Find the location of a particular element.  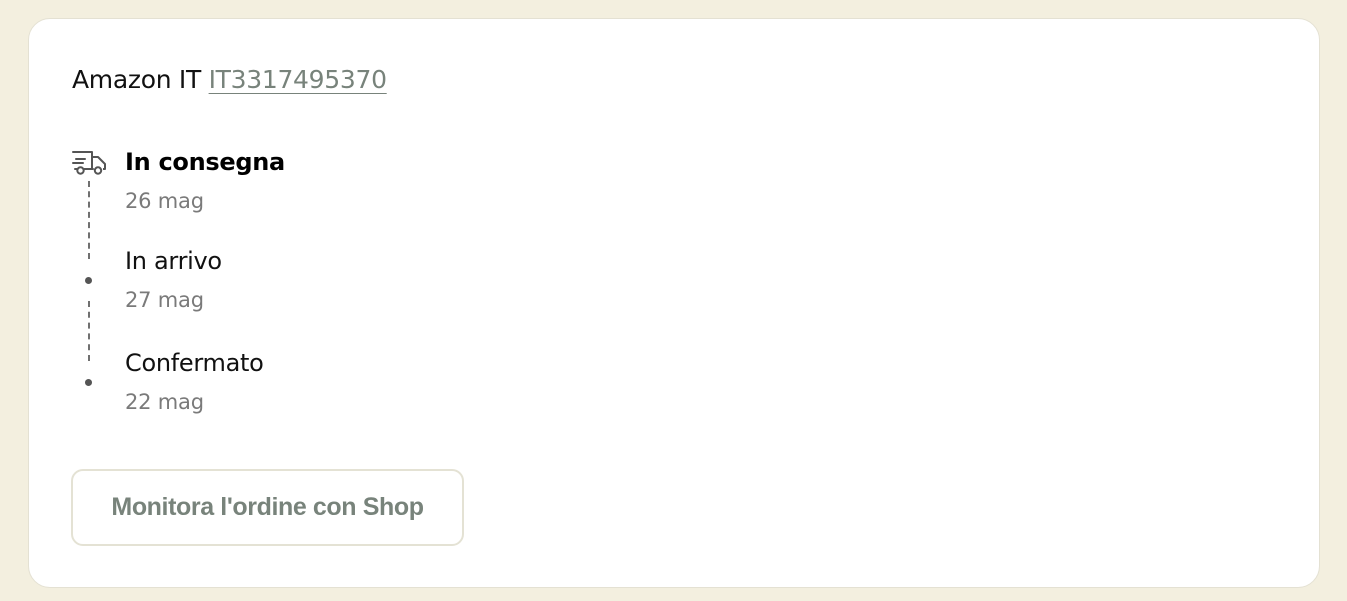

step-date: 27 mag is located at coordinates (164, 300).